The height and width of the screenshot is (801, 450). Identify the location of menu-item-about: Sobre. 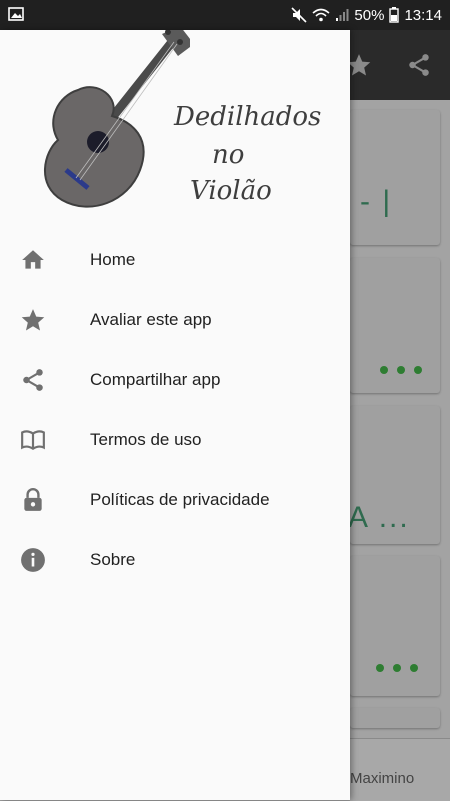
(175, 560).